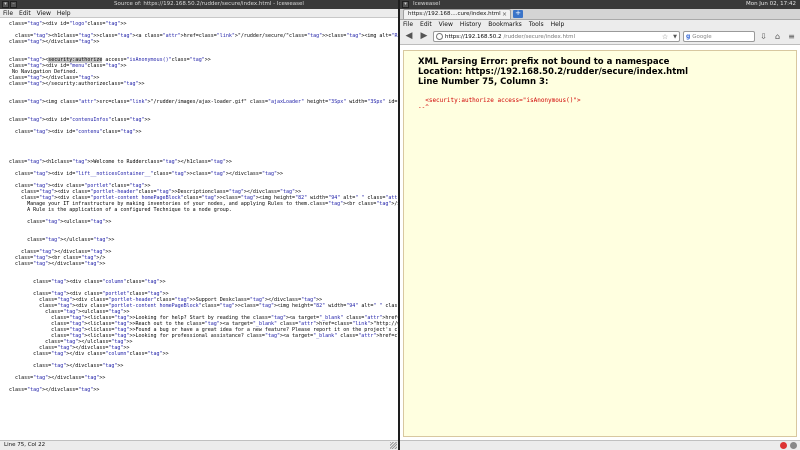  I want to click on google-icon: g, so click(688, 36).